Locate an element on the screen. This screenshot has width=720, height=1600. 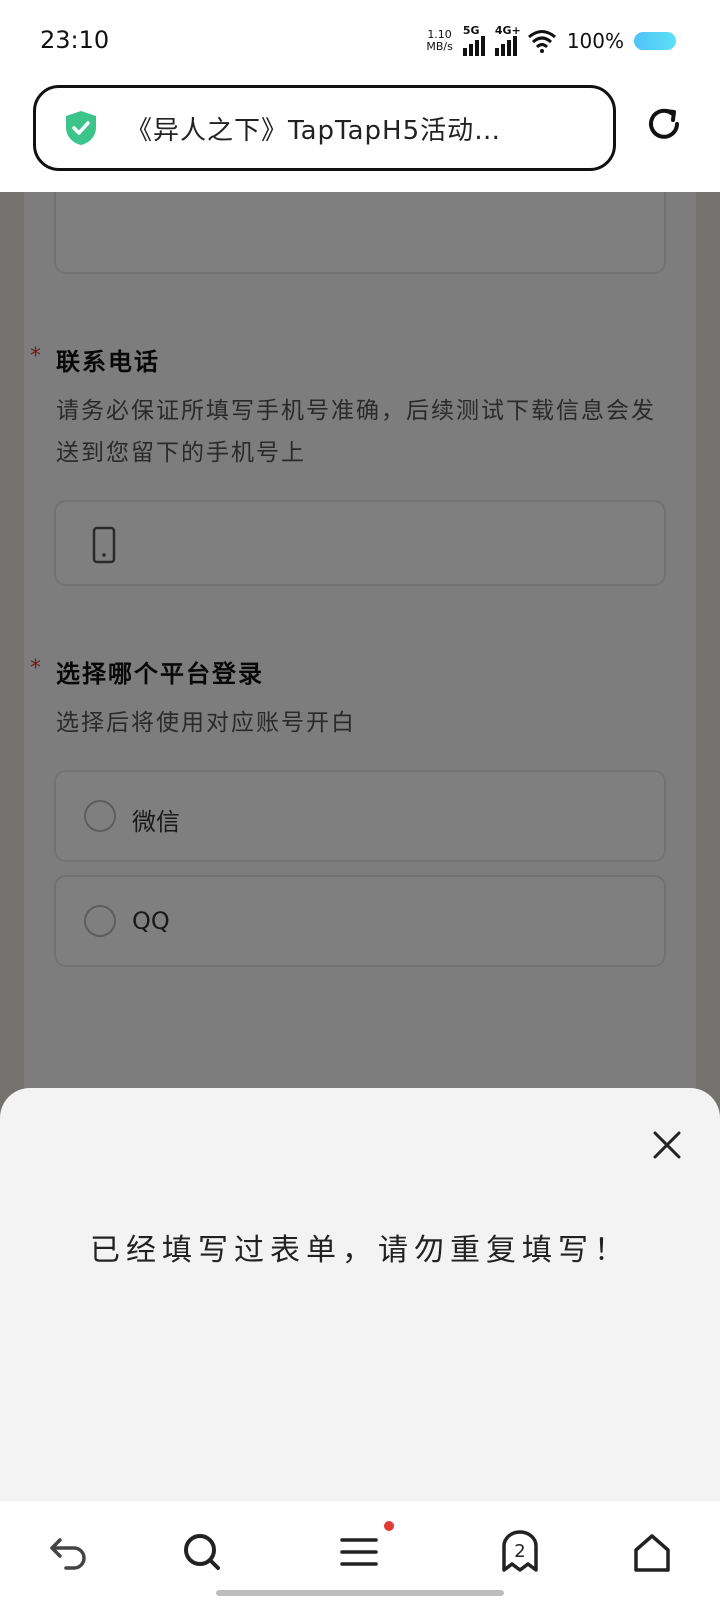
network-speed: 1.10 MB/s is located at coordinates (439, 41).